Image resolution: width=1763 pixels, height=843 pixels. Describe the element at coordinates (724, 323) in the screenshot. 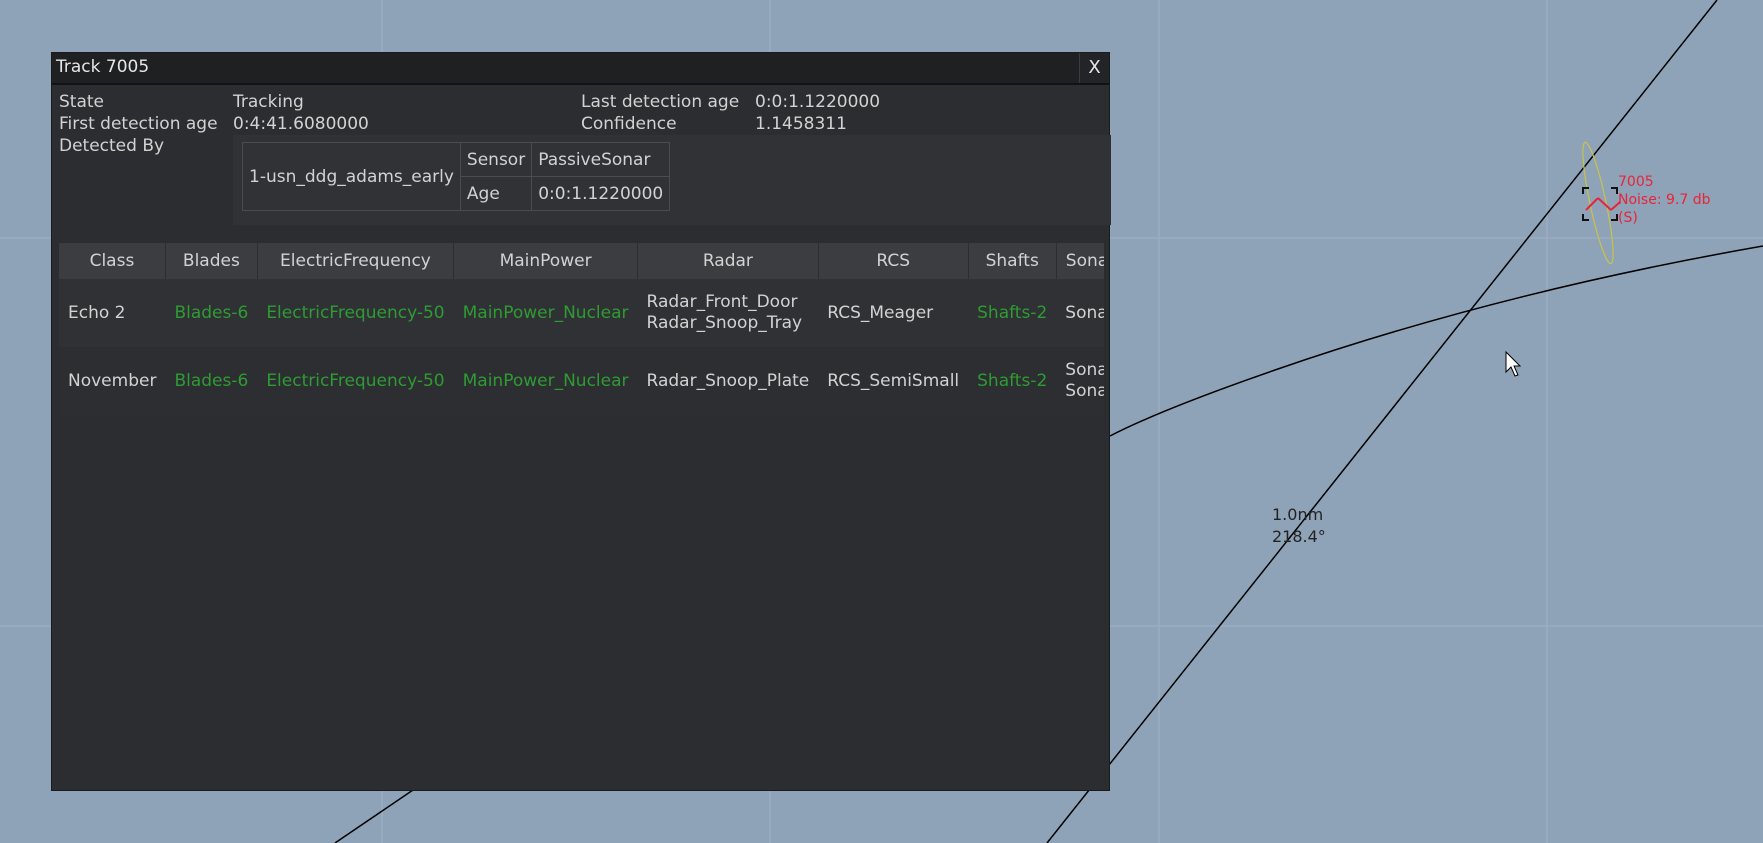

I see `radar-entry: Radar_Snoop_Tray` at that location.